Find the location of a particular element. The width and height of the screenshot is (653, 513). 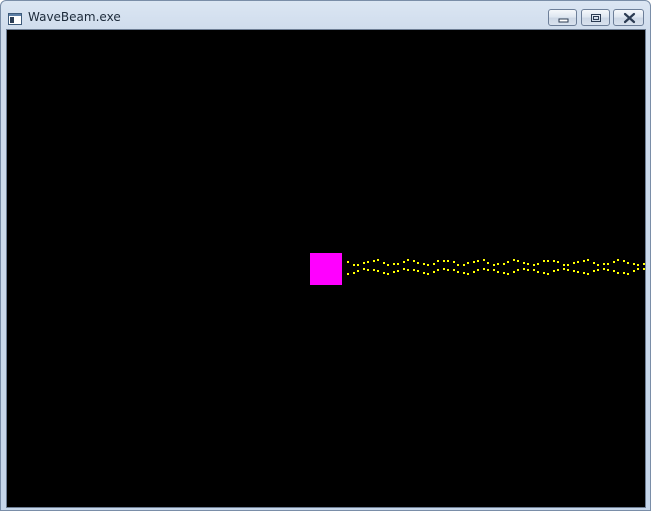

close-icon is located at coordinates (629, 18).